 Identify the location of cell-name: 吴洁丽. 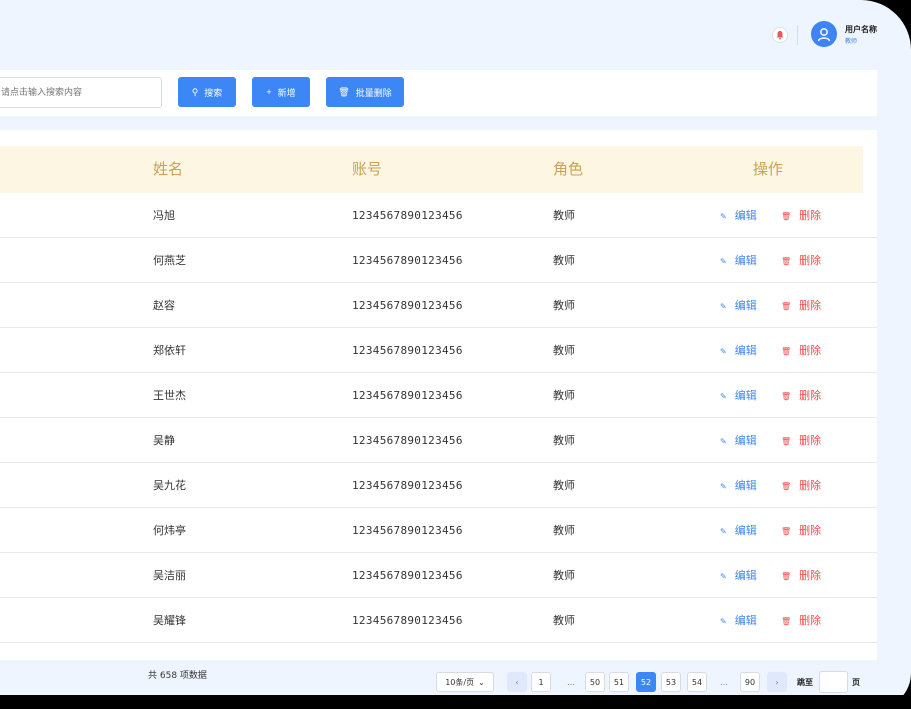
(169, 575).